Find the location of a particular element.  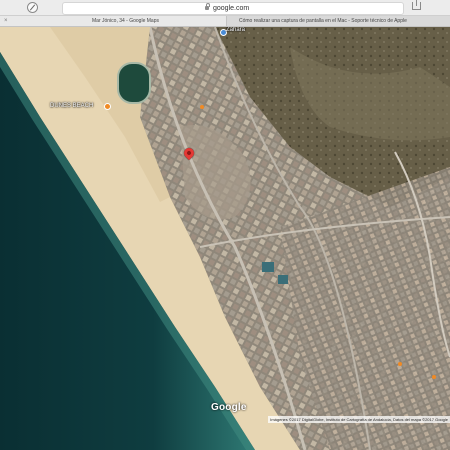

share-icon is located at coordinates (416, 5).